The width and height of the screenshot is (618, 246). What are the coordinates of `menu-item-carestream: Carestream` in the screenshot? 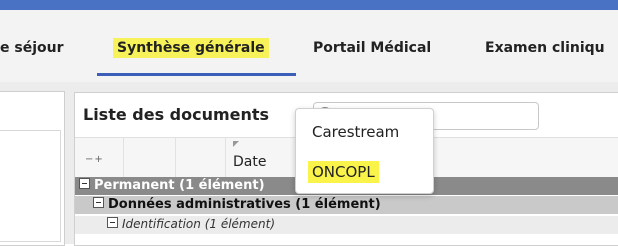 It's located at (355, 132).